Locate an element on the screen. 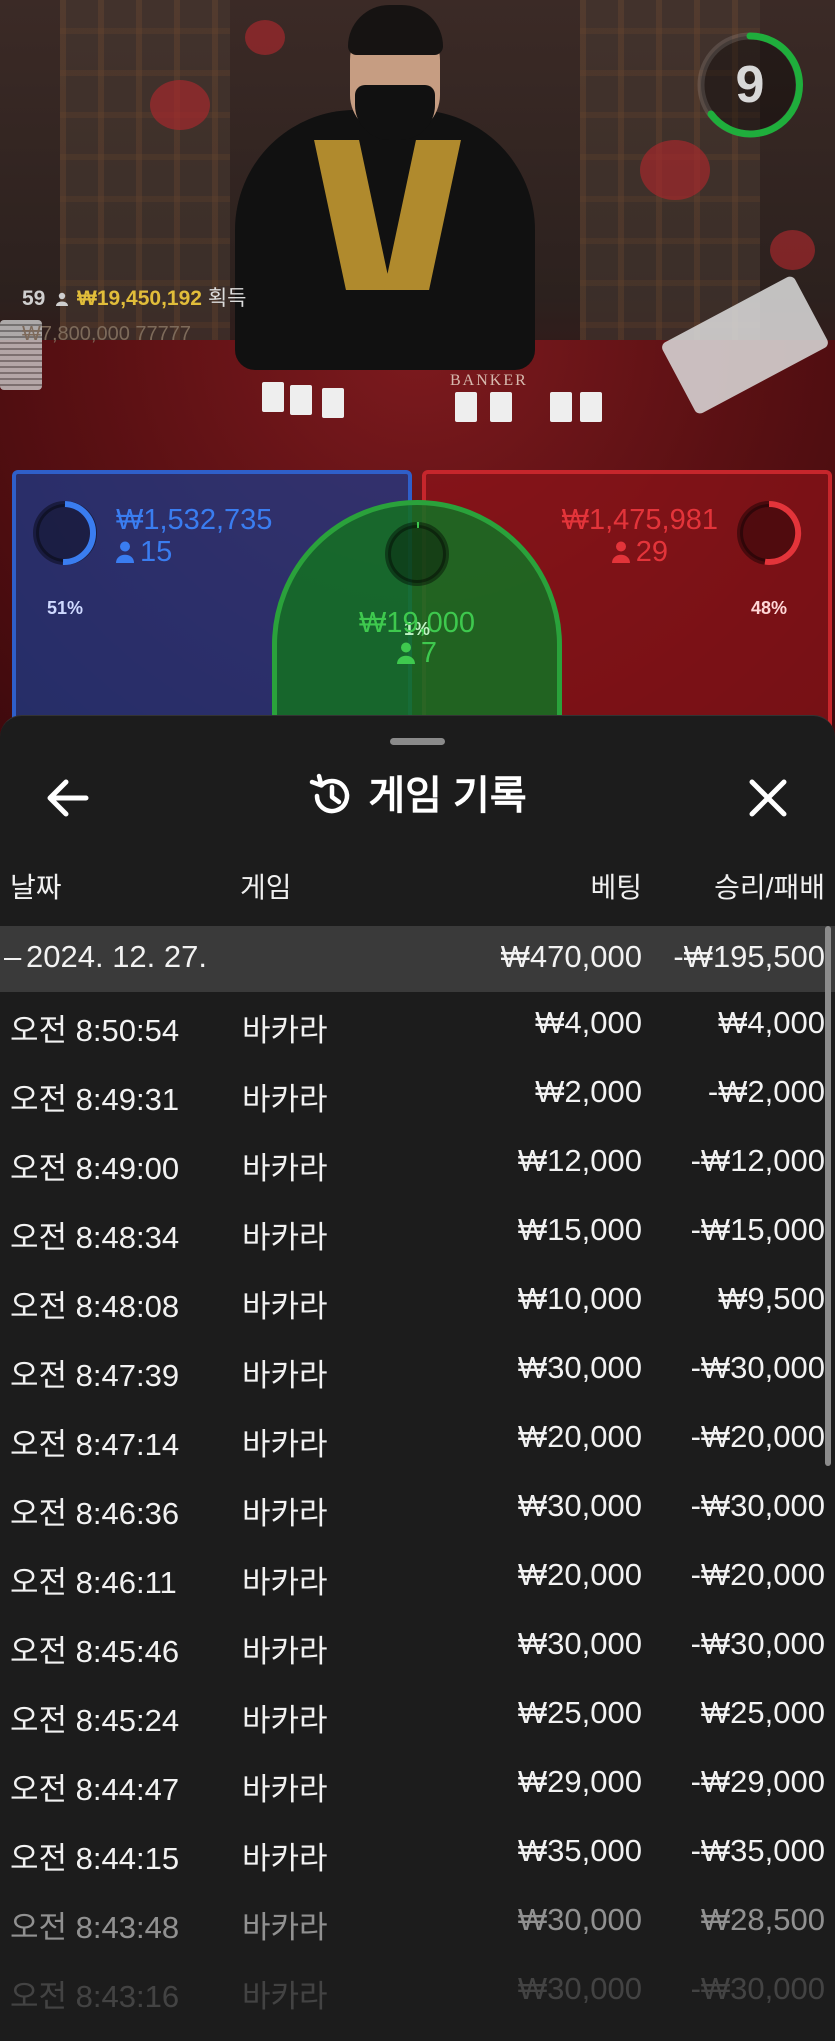 The image size is (835, 2041). row-bet: ₩25,000 is located at coordinates (579, 1712).